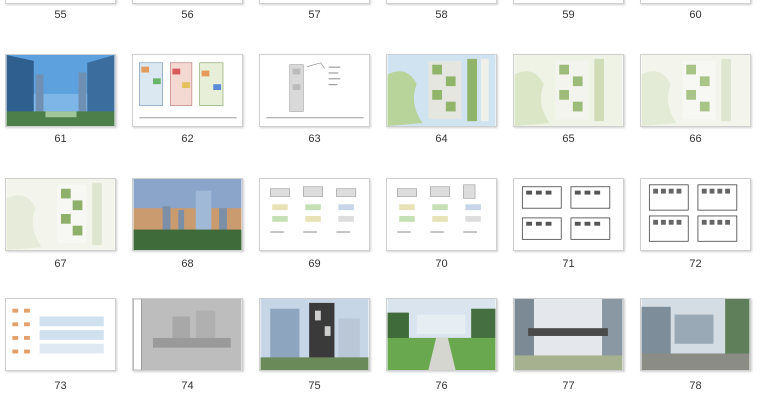  What do you see at coordinates (314, 15) in the screenshot?
I see `thumbnail-label: 57` at bounding box center [314, 15].